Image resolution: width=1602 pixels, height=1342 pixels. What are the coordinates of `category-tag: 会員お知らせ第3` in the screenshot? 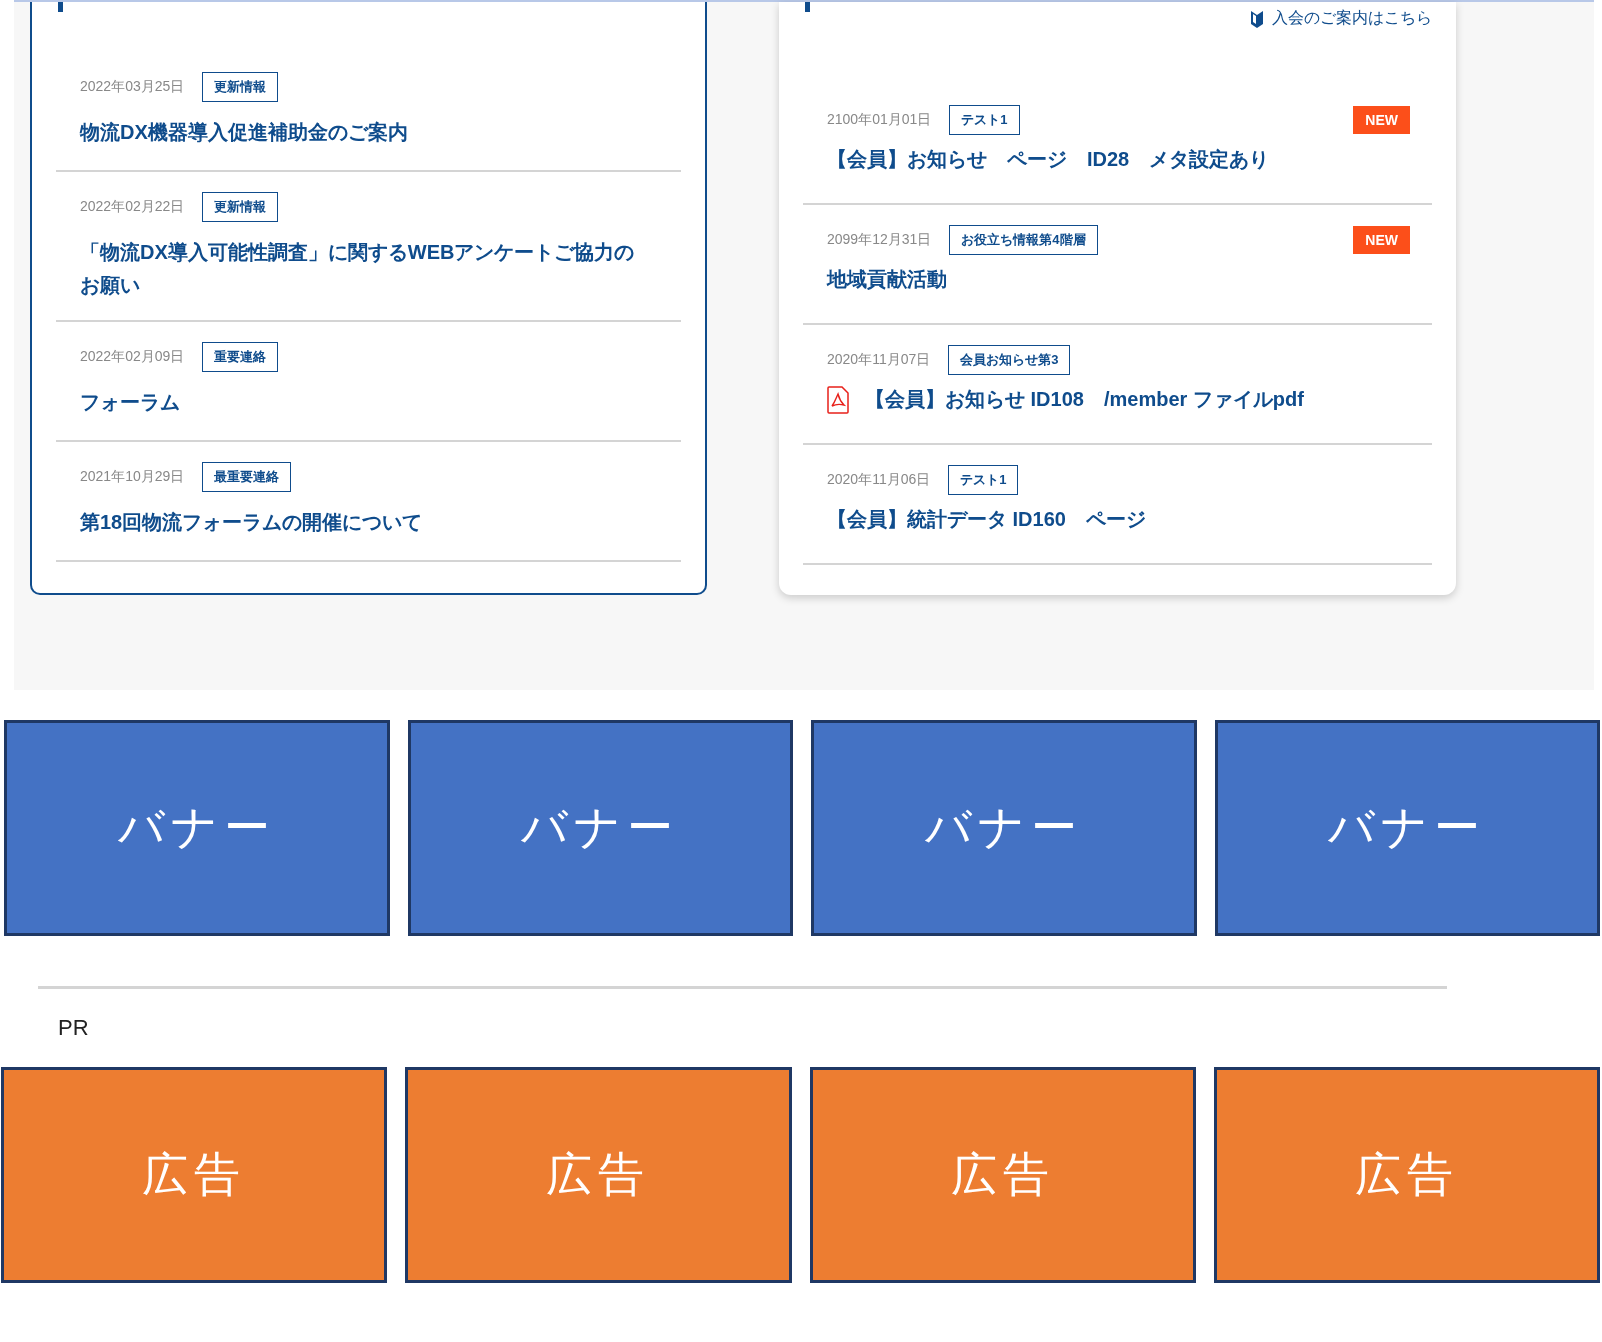 It's located at (1009, 360).